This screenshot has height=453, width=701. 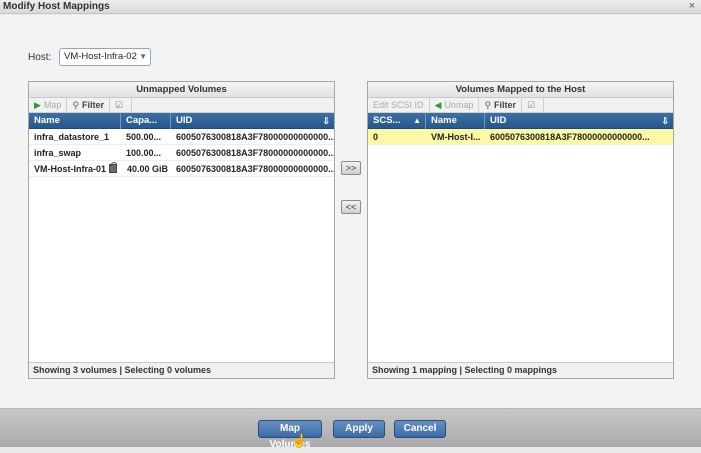 I want to click on apply-button: Apply, so click(x=359, y=429).